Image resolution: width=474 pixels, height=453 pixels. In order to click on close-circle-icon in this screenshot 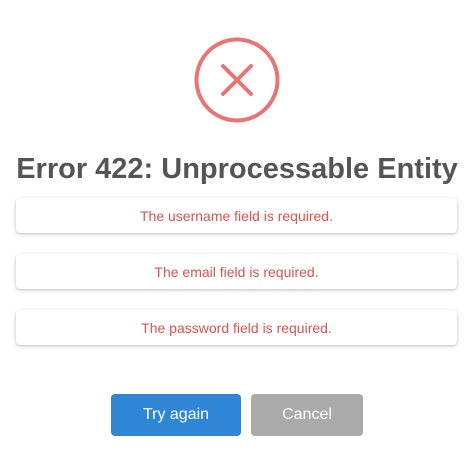, I will do `click(237, 80)`.